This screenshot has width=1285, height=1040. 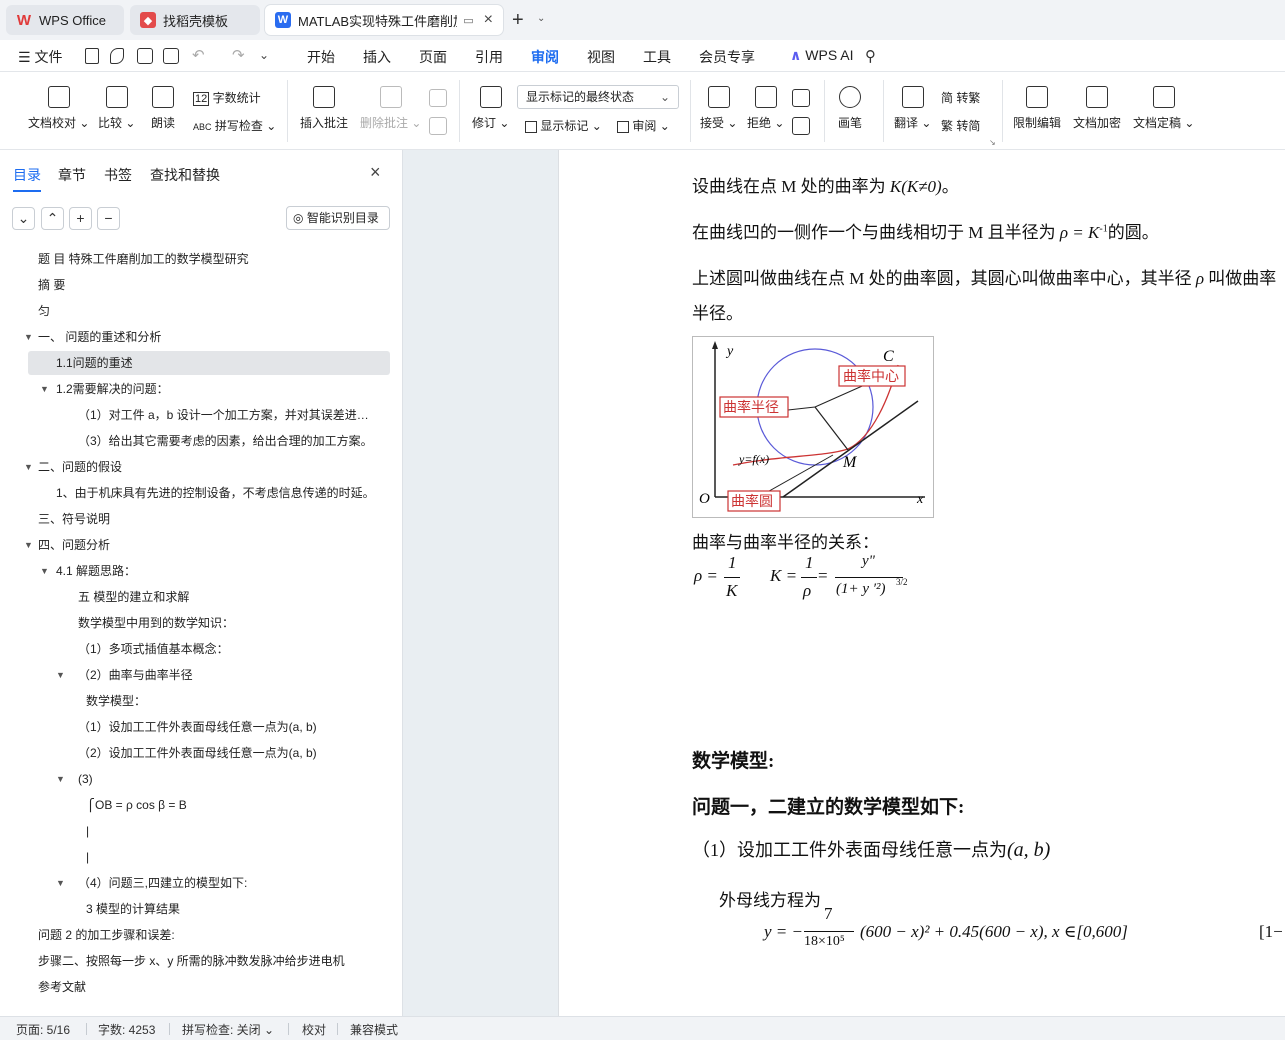 What do you see at coordinates (468, 20) in the screenshot?
I see `monitor-icon: ▭` at bounding box center [468, 20].